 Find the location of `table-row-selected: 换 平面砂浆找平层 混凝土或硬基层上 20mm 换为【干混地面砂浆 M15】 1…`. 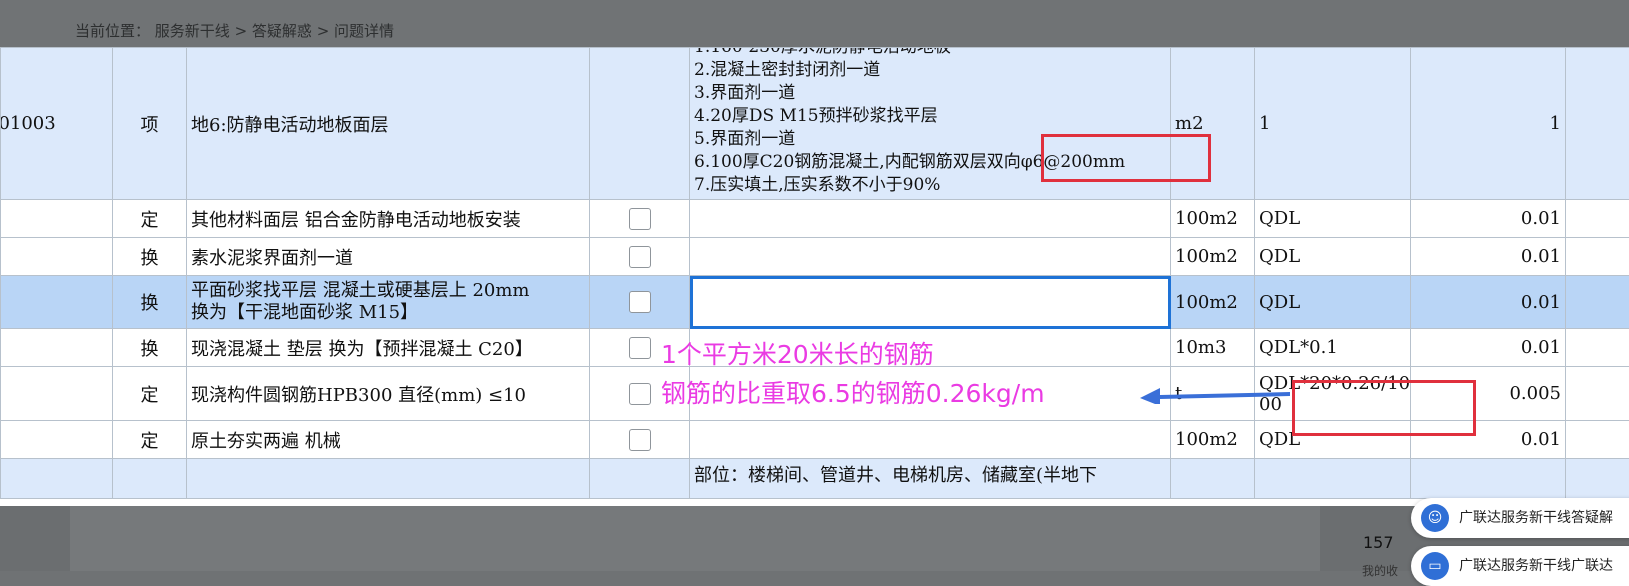

table-row-selected: 换 平面砂浆找平层 混凝土或硬基层上 20mm 换为【干混地面砂浆 M15】 1… is located at coordinates (815, 302).